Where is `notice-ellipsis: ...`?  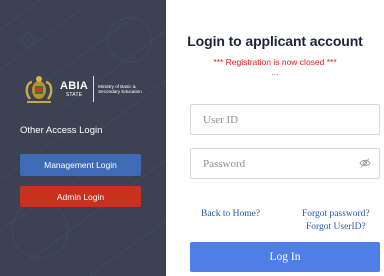 notice-ellipsis: ... is located at coordinates (275, 72).